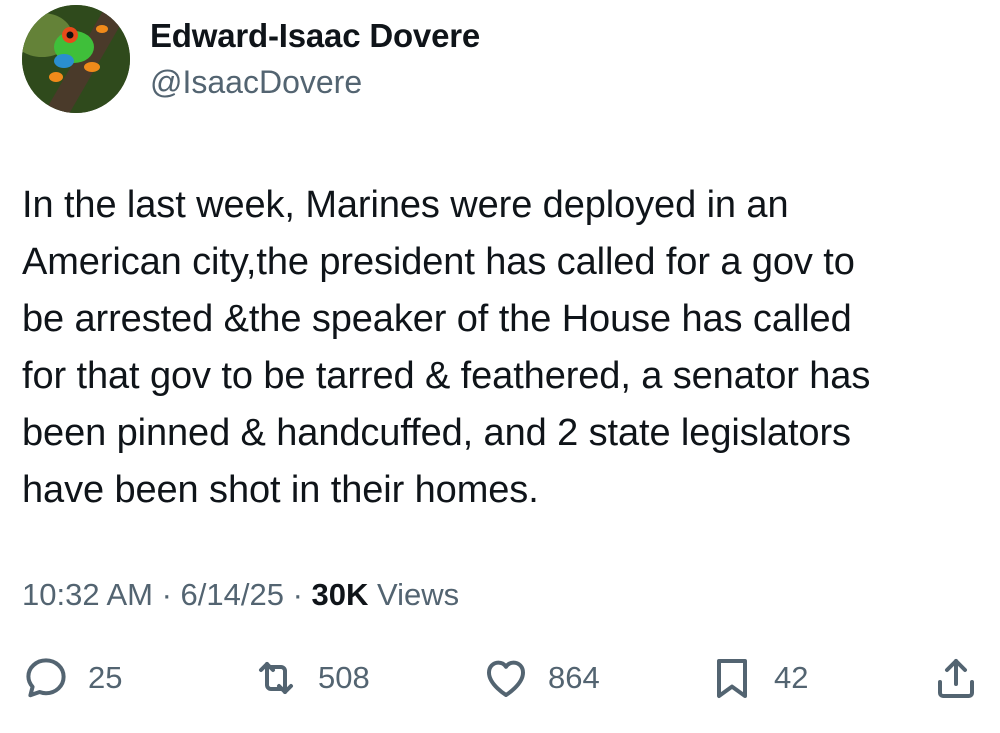  Describe the element at coordinates (758, 678) in the screenshot. I see `bookmark-button: 42` at that location.